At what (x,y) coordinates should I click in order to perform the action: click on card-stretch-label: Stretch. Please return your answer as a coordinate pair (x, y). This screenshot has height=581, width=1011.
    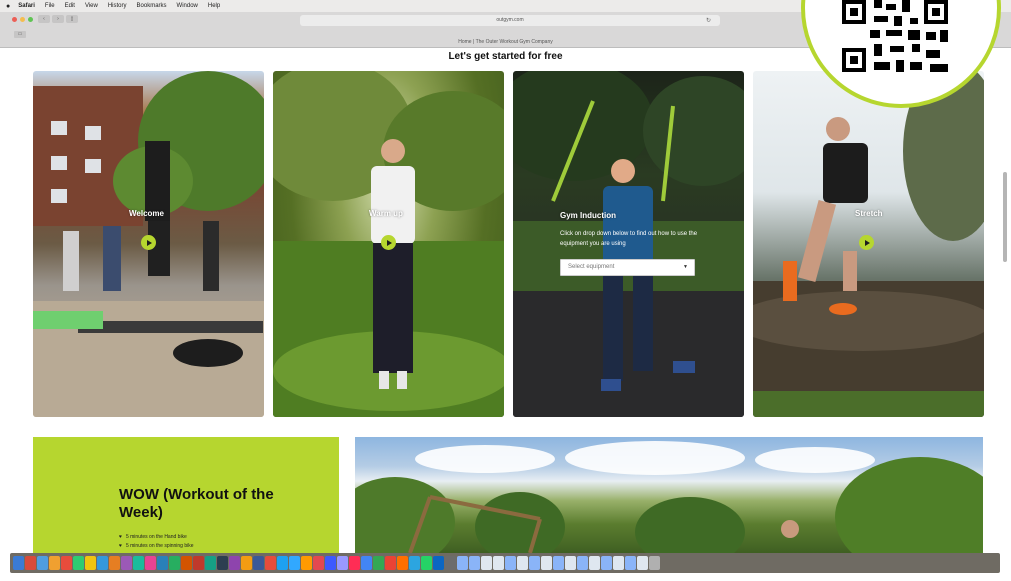
    Looking at the image, I should click on (869, 213).